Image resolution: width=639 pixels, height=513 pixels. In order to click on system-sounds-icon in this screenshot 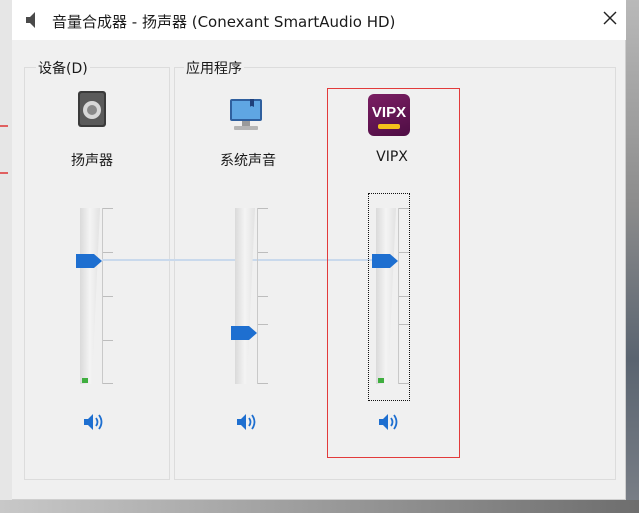, I will do `click(246, 114)`.